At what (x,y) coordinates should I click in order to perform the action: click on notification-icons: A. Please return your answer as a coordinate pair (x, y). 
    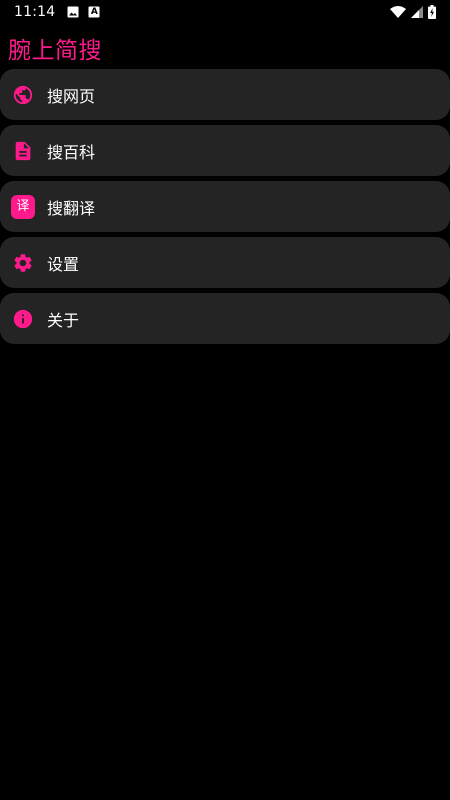
    Looking at the image, I should click on (83, 12).